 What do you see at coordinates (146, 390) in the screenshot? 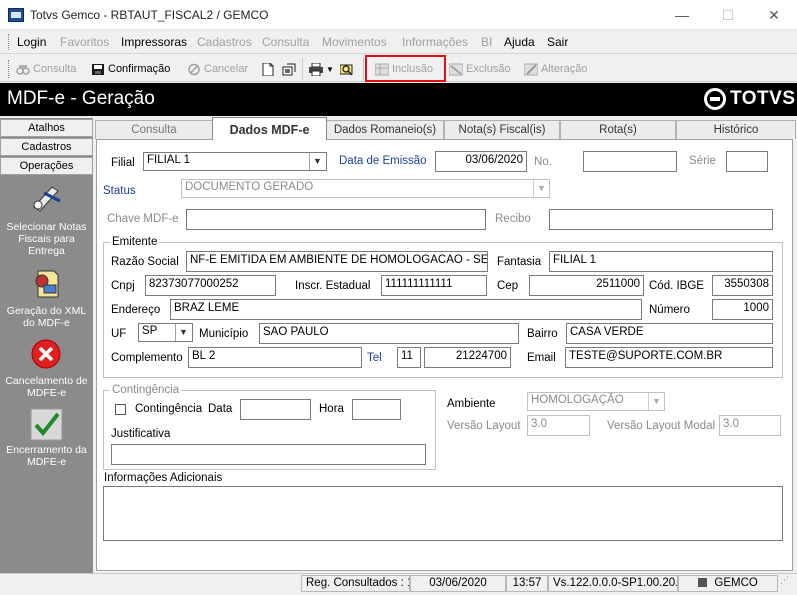
I see `contingencia-title: Contingência` at bounding box center [146, 390].